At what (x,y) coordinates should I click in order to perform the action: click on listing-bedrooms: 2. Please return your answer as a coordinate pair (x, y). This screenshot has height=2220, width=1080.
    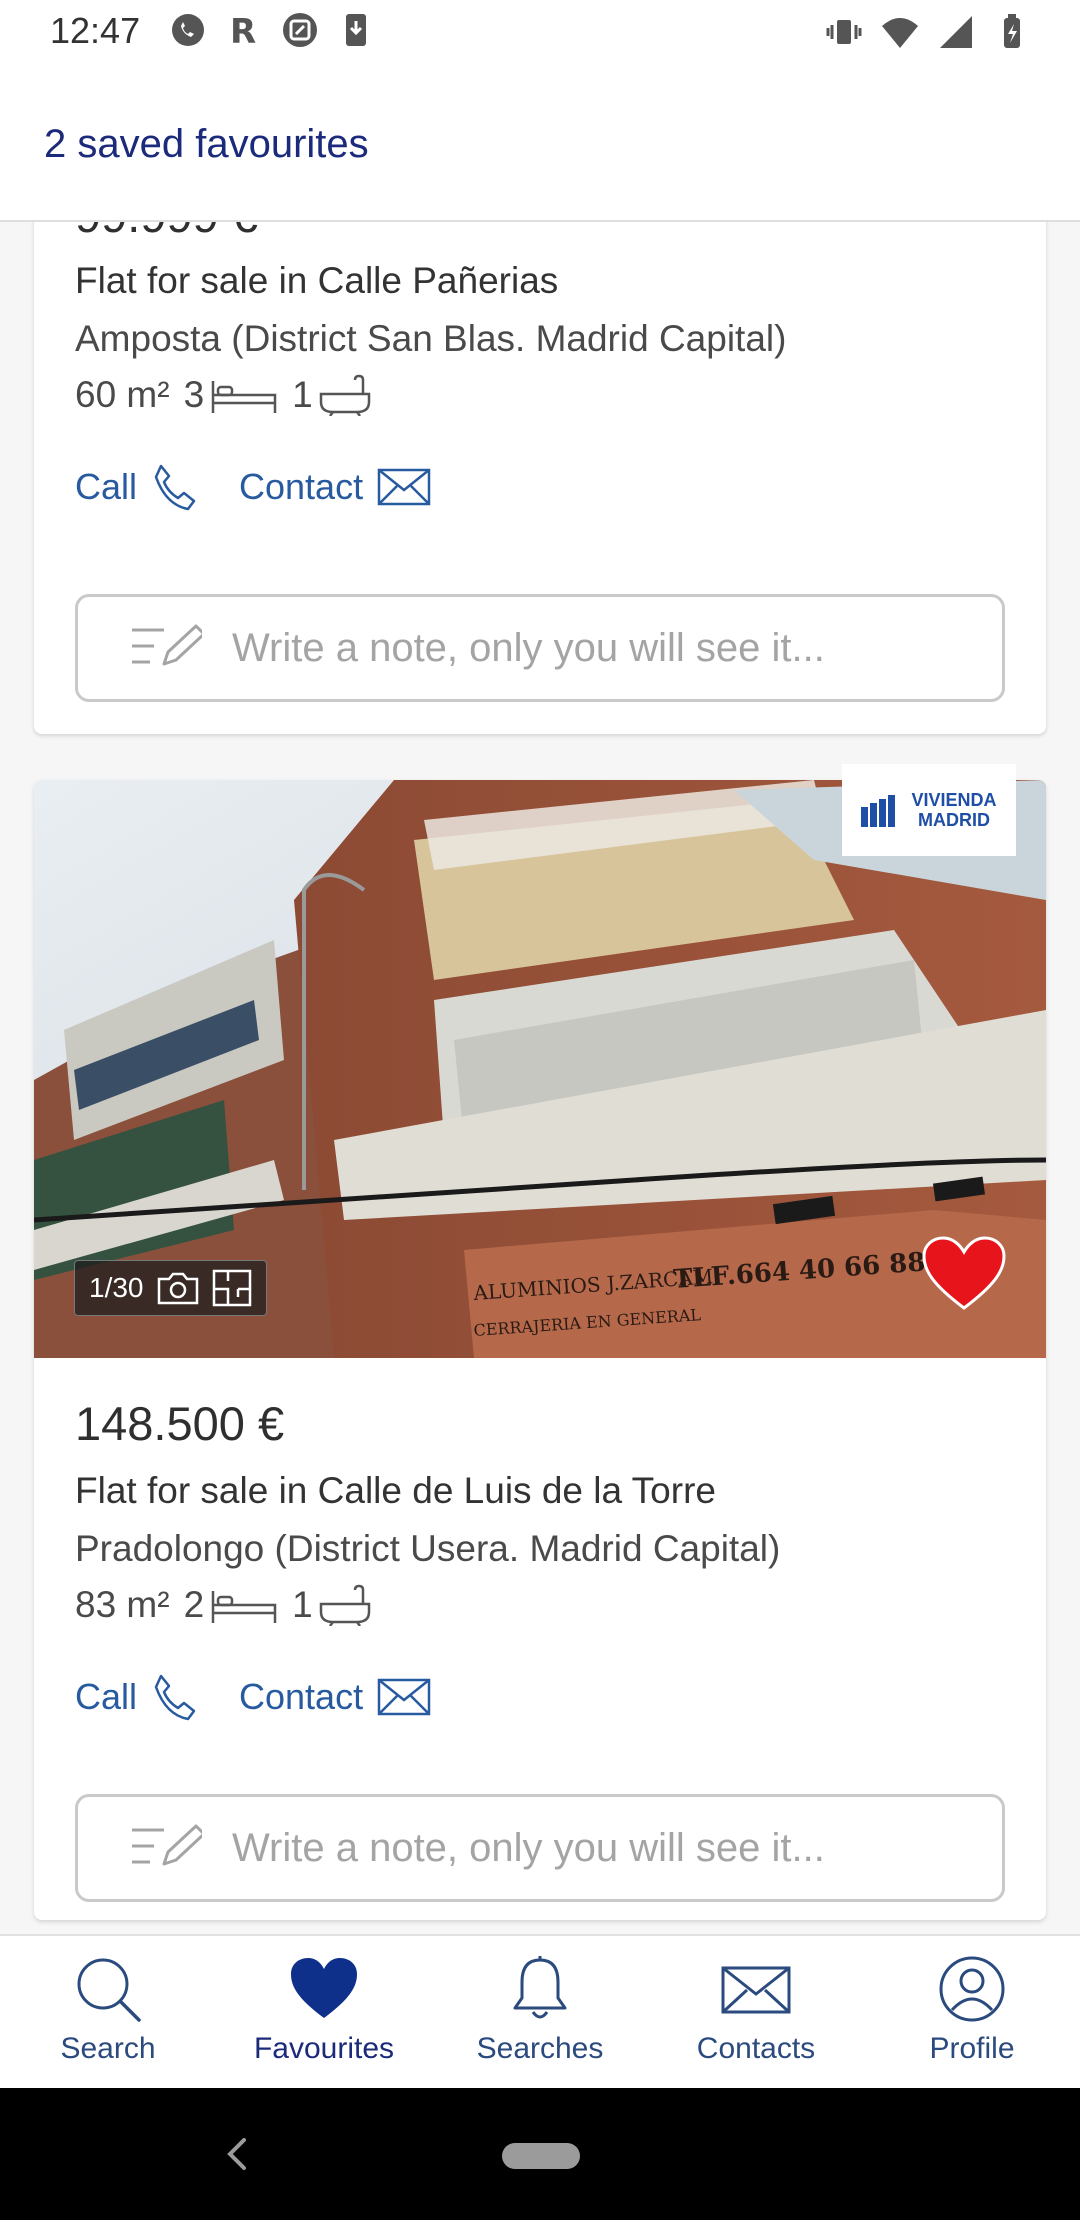
    Looking at the image, I should click on (231, 1605).